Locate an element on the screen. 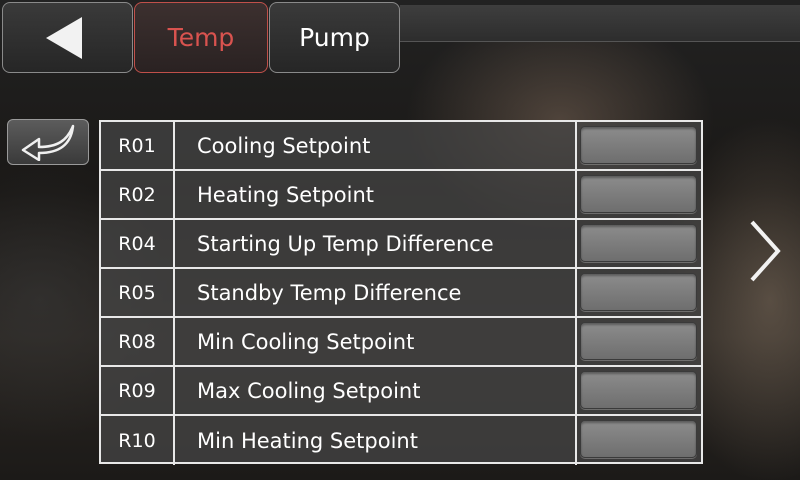  table-row: R02 Heating Setpoint is located at coordinates (401, 195).